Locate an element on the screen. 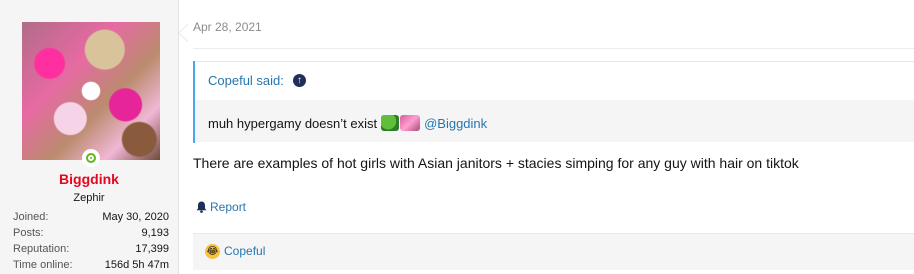 The height and width of the screenshot is (274, 914). stat-value: 156d 5h 47m is located at coordinates (136, 265).